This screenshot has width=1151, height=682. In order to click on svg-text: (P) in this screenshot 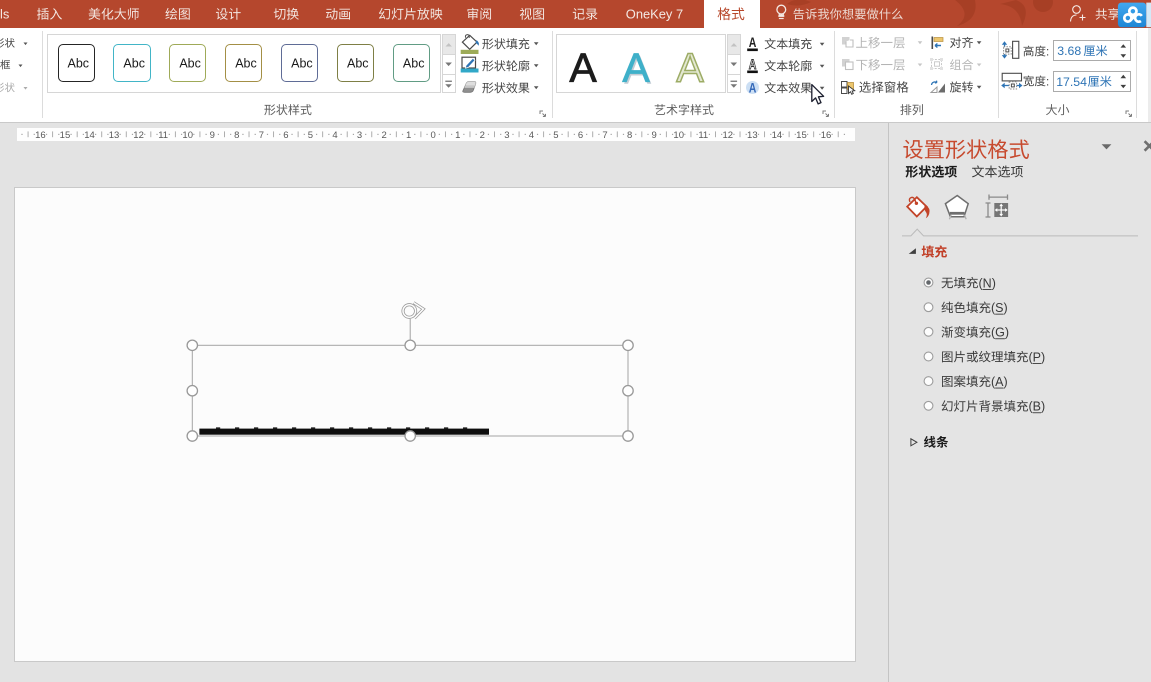, I will do `click(1037, 357)`.